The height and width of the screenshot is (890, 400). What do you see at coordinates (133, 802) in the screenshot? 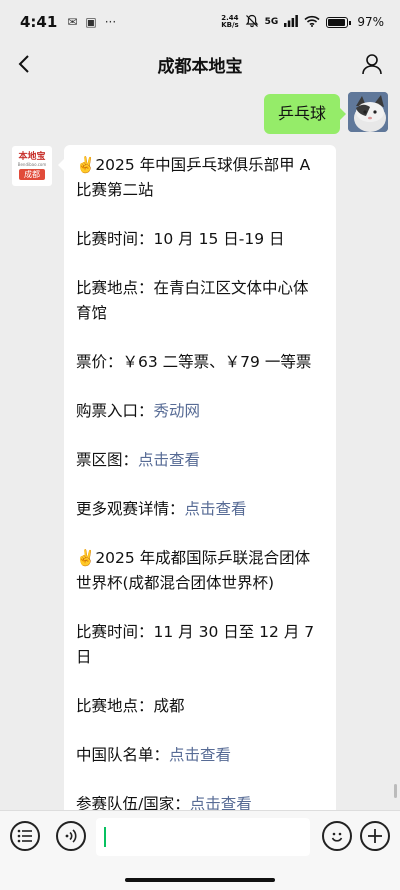
I see `info-label: 参赛队伍/国家：` at bounding box center [133, 802].